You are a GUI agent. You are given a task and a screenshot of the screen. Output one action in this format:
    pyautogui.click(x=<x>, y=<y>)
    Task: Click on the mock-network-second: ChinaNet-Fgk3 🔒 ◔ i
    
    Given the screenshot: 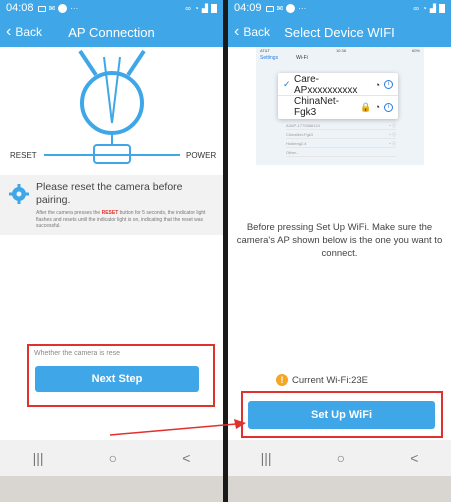 What is the action you would take?
    pyautogui.click(x=338, y=107)
    